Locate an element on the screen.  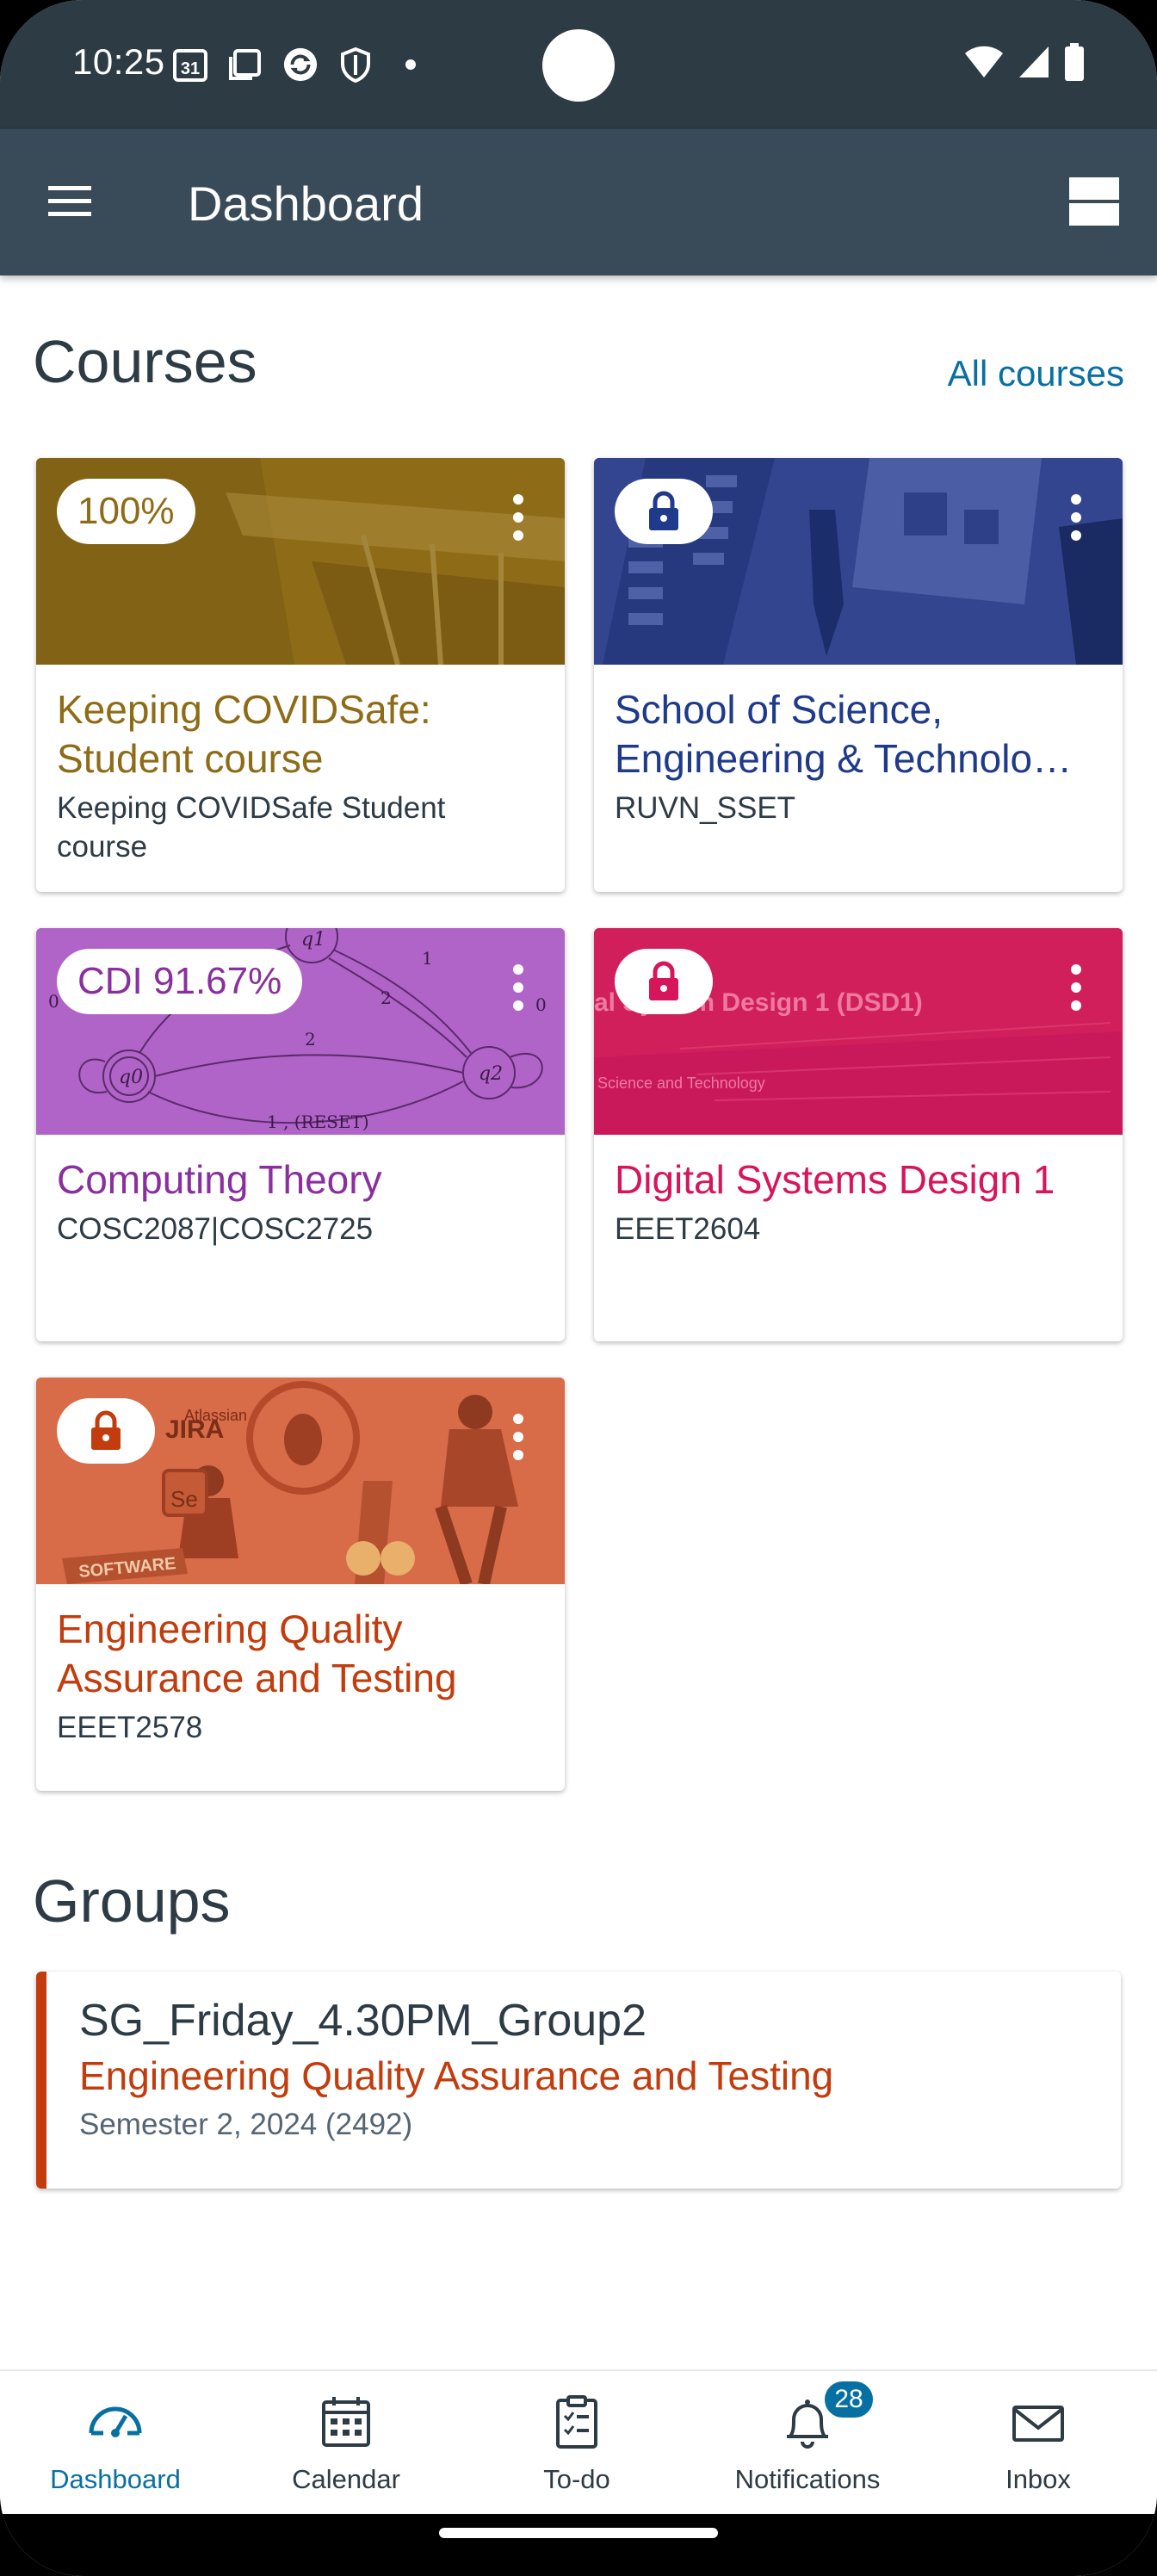
edge-label: 1 , (RESET) is located at coordinates (318, 1122).